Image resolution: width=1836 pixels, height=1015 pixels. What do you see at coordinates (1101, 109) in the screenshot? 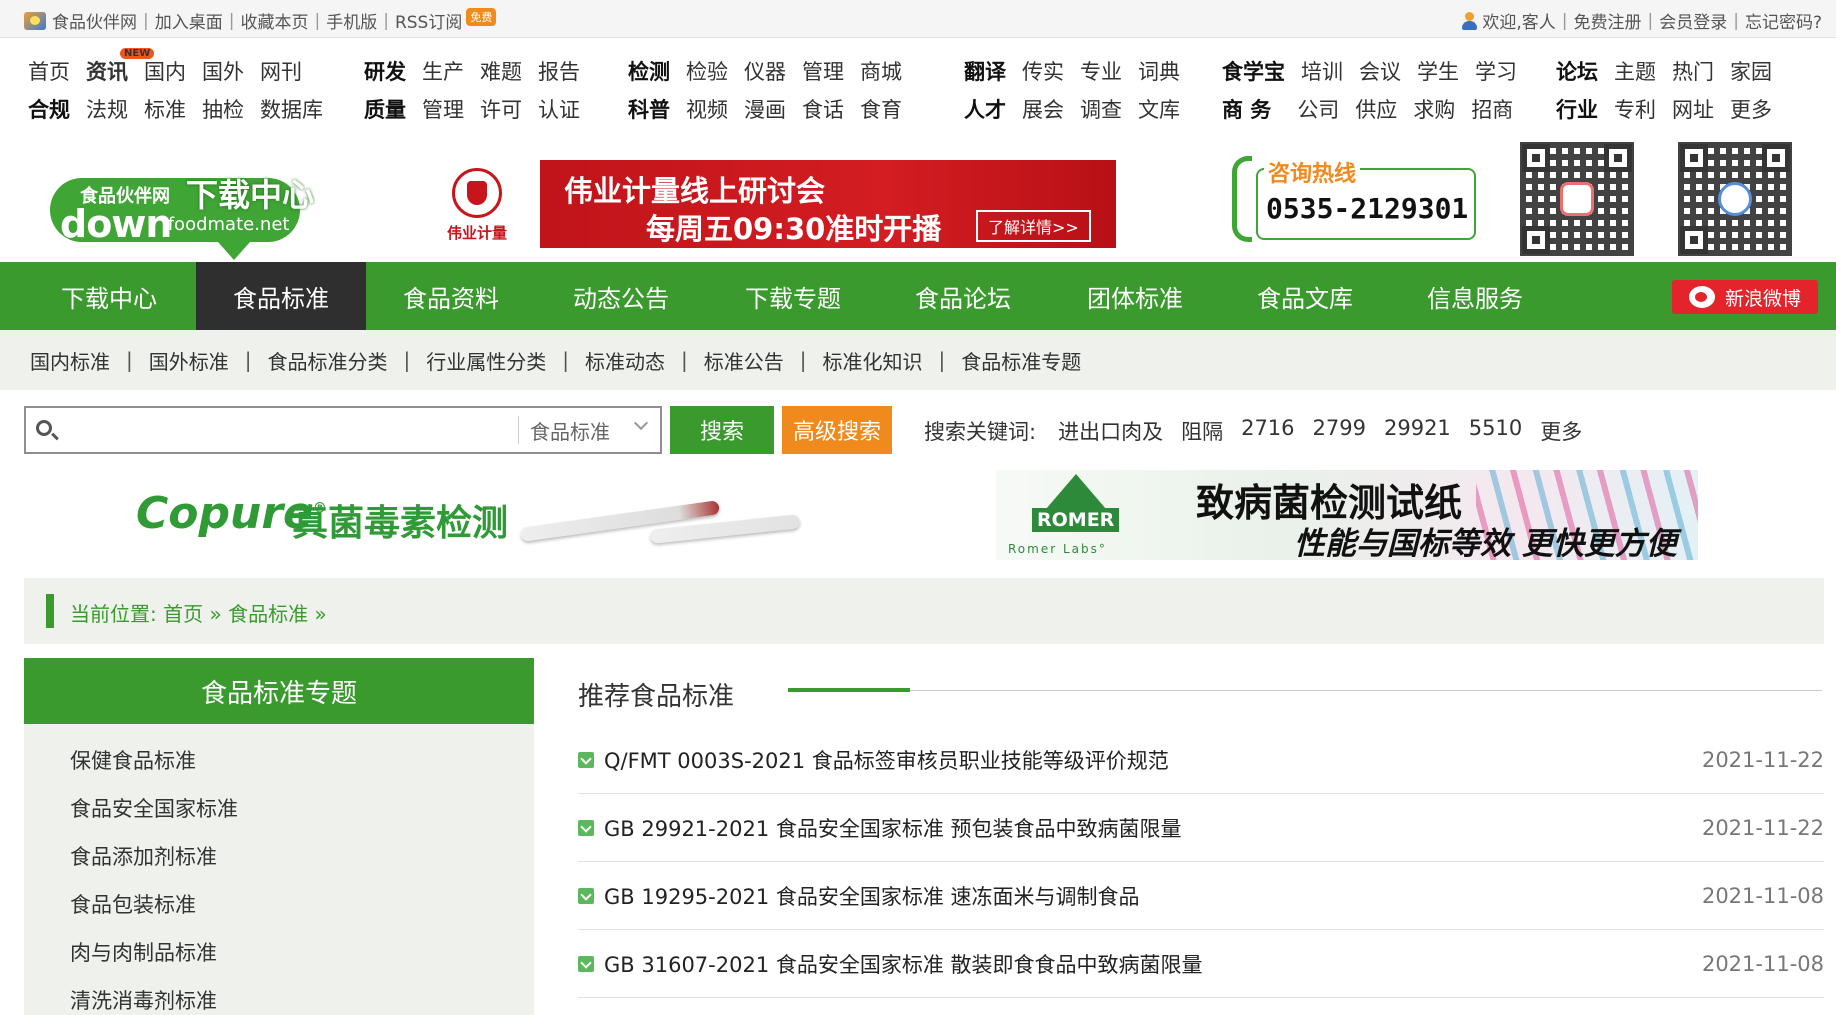
I see `cat-link: 调查` at bounding box center [1101, 109].